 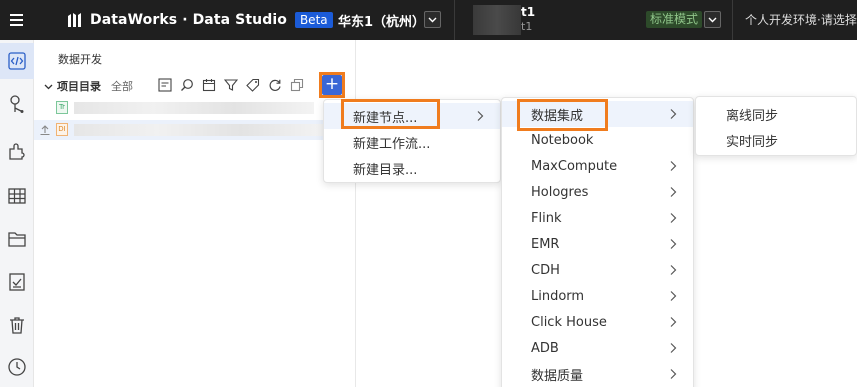 I want to click on tree-toolbar, so click(x=231, y=85).